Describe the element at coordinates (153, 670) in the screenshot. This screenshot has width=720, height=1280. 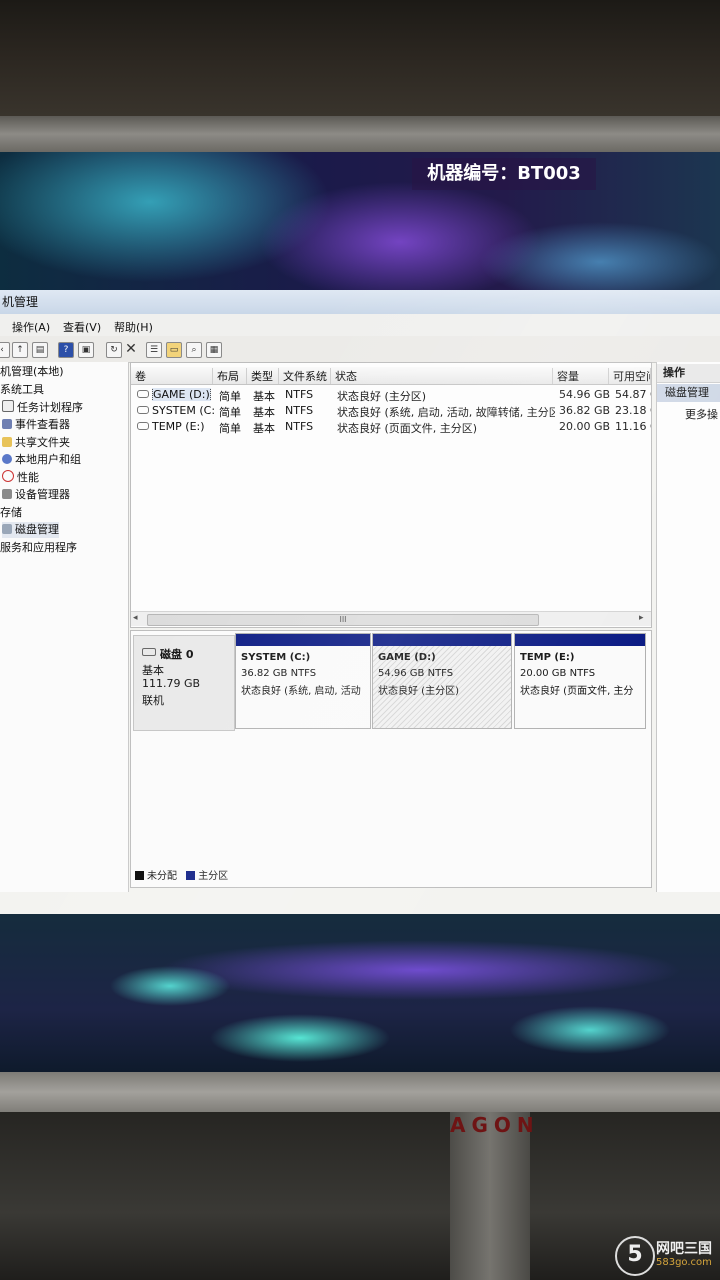
I see `disk-type: 基本` at that location.